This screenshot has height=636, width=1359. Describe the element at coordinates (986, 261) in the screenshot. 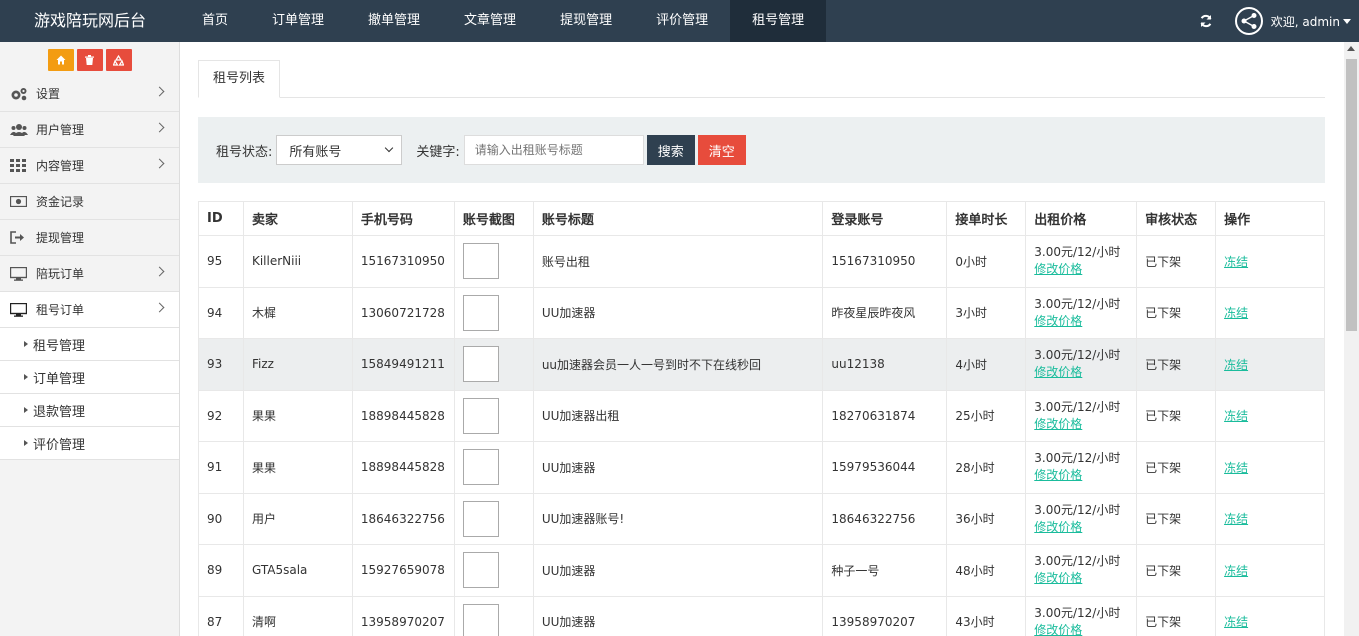

I see `cell-duration: 0小时` at that location.